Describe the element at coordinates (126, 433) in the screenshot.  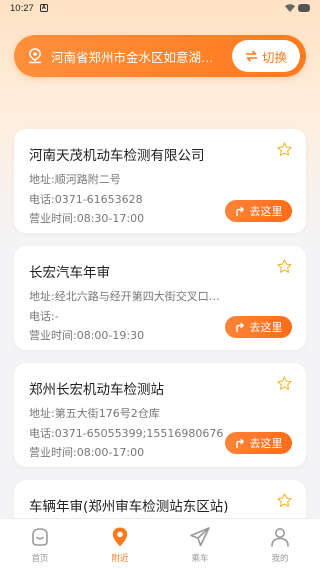
I see `station-phone: 电话:0371-65055399;15516980676` at that location.